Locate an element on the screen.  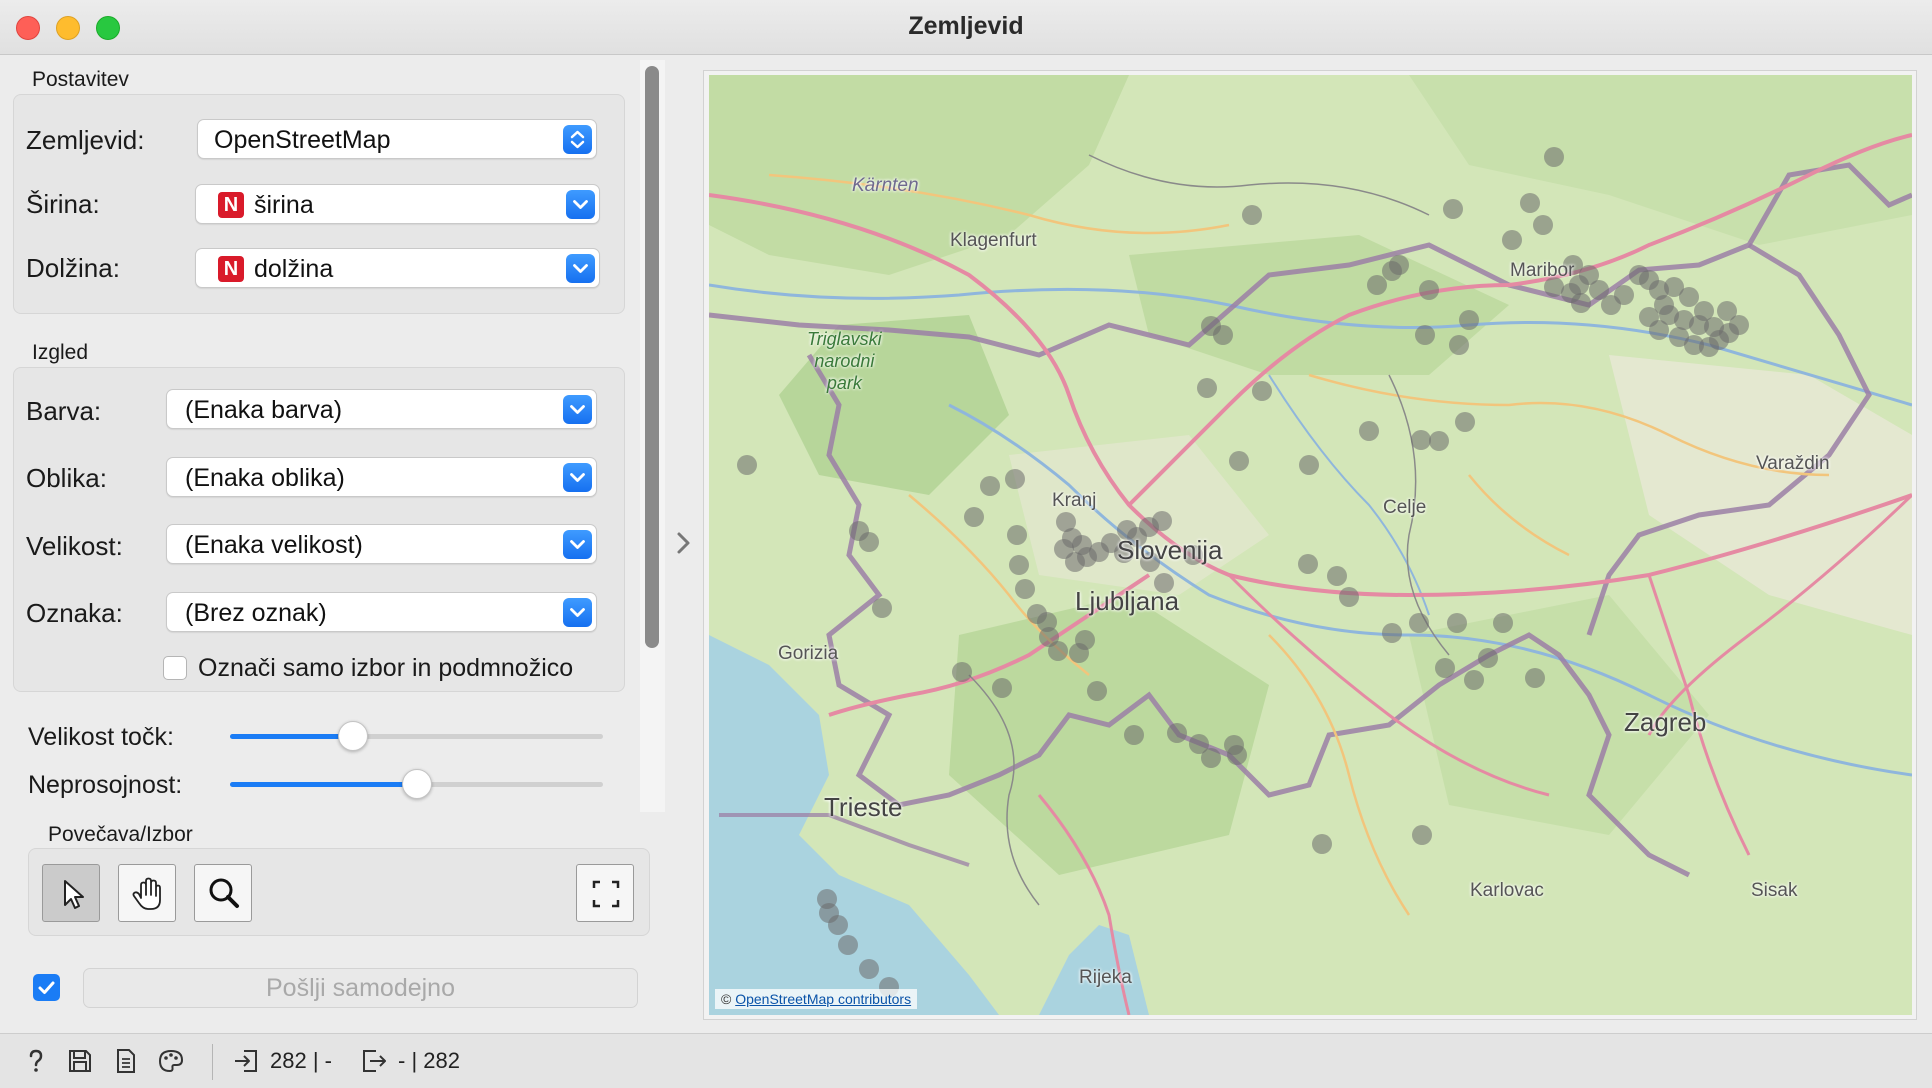
shape-value: (Enaka oblika) is located at coordinates (265, 478).